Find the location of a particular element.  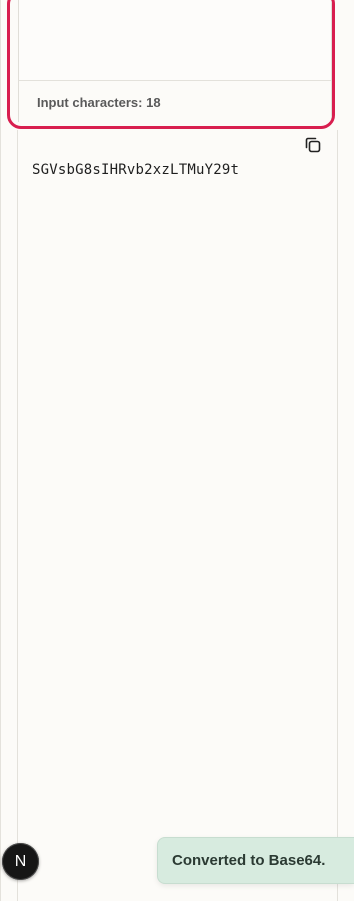

copy-icon is located at coordinates (313, 145).